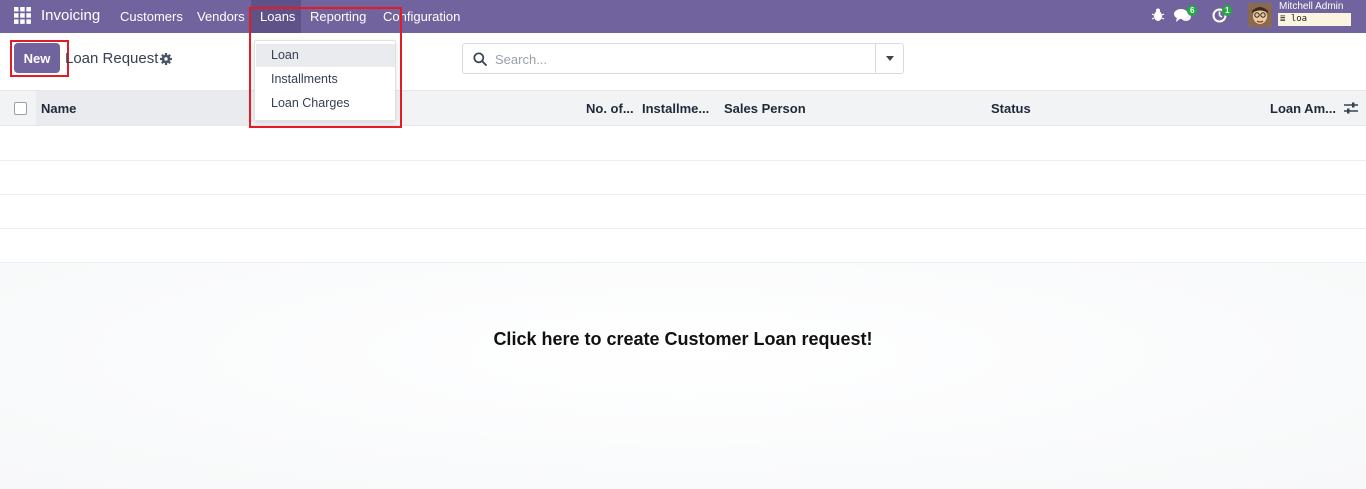  What do you see at coordinates (1314, 19) in the screenshot?
I see `database-chip: ≣ loa` at bounding box center [1314, 19].